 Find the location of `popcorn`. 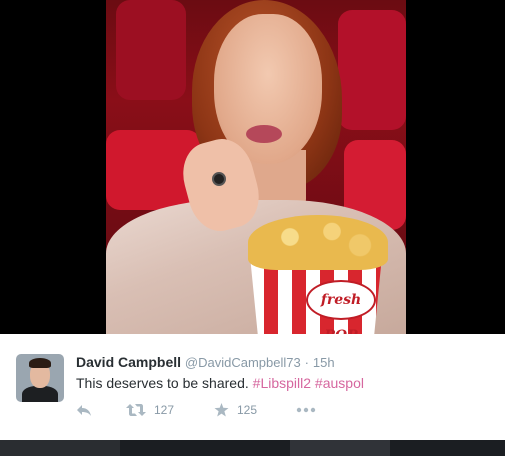

popcorn is located at coordinates (318, 242).